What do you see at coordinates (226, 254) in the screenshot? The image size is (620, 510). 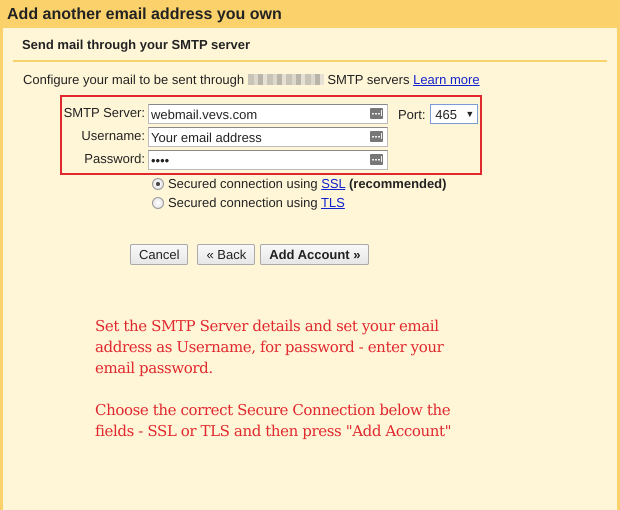 I see `dialog-button: « Back` at bounding box center [226, 254].